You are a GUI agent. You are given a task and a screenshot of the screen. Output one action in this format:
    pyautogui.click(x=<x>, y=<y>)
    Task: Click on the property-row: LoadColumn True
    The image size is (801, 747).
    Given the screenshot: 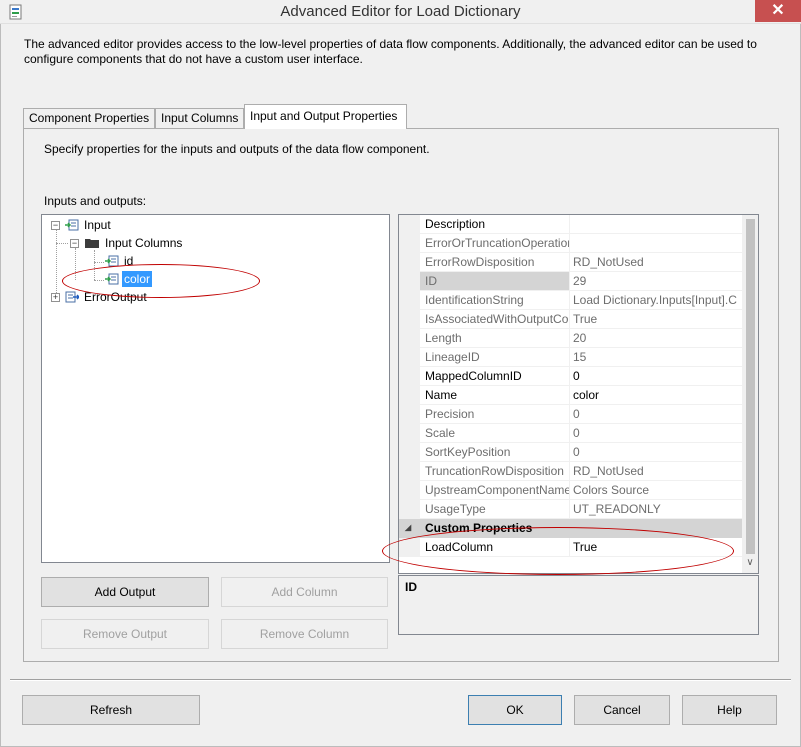 What is the action you would take?
    pyautogui.click(x=570, y=547)
    